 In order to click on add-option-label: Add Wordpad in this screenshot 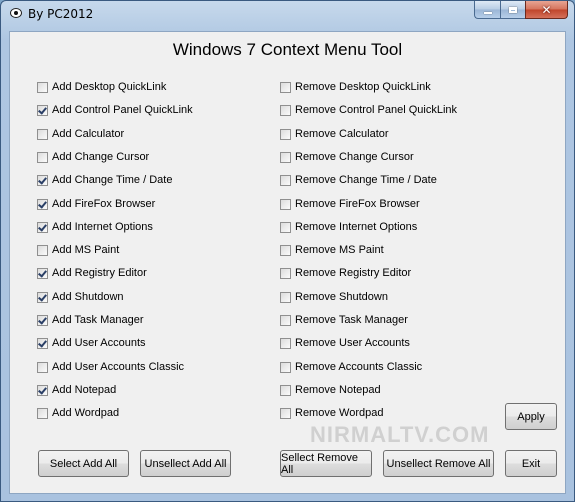, I will do `click(86, 413)`.